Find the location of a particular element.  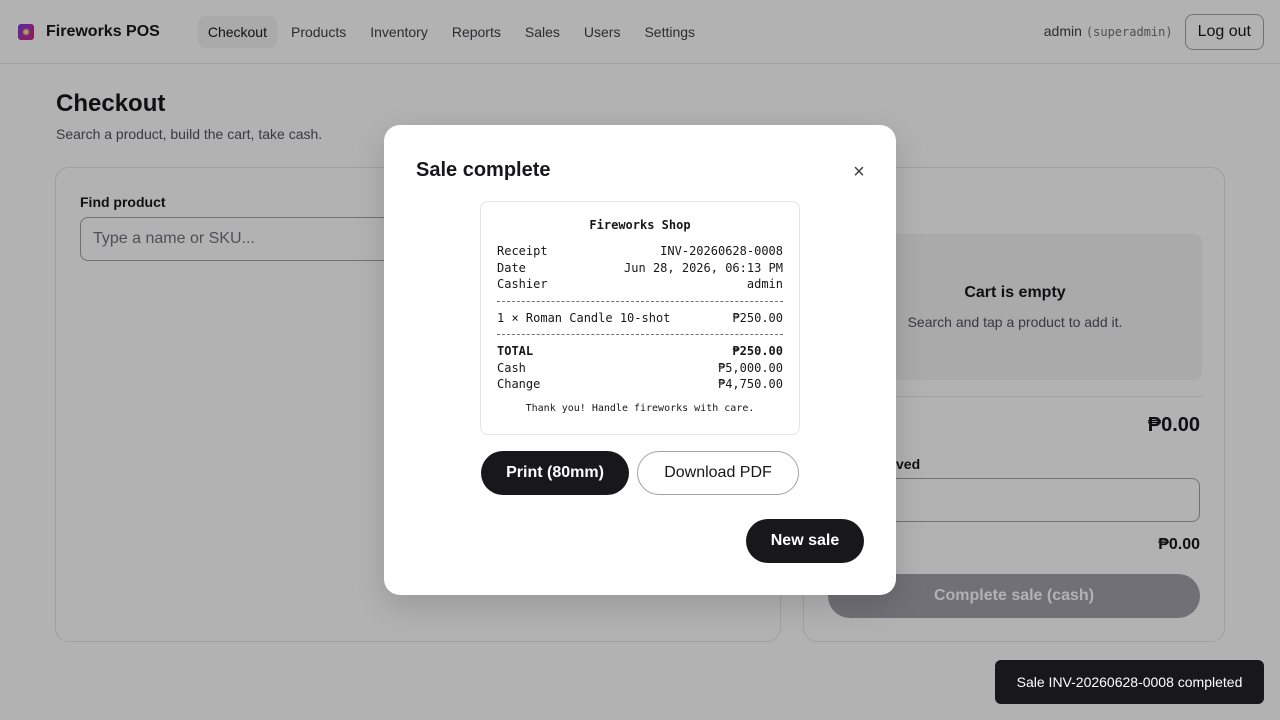

receipt-row-date: Date Jun 28, 2026, 06:13 PM is located at coordinates (640, 268).